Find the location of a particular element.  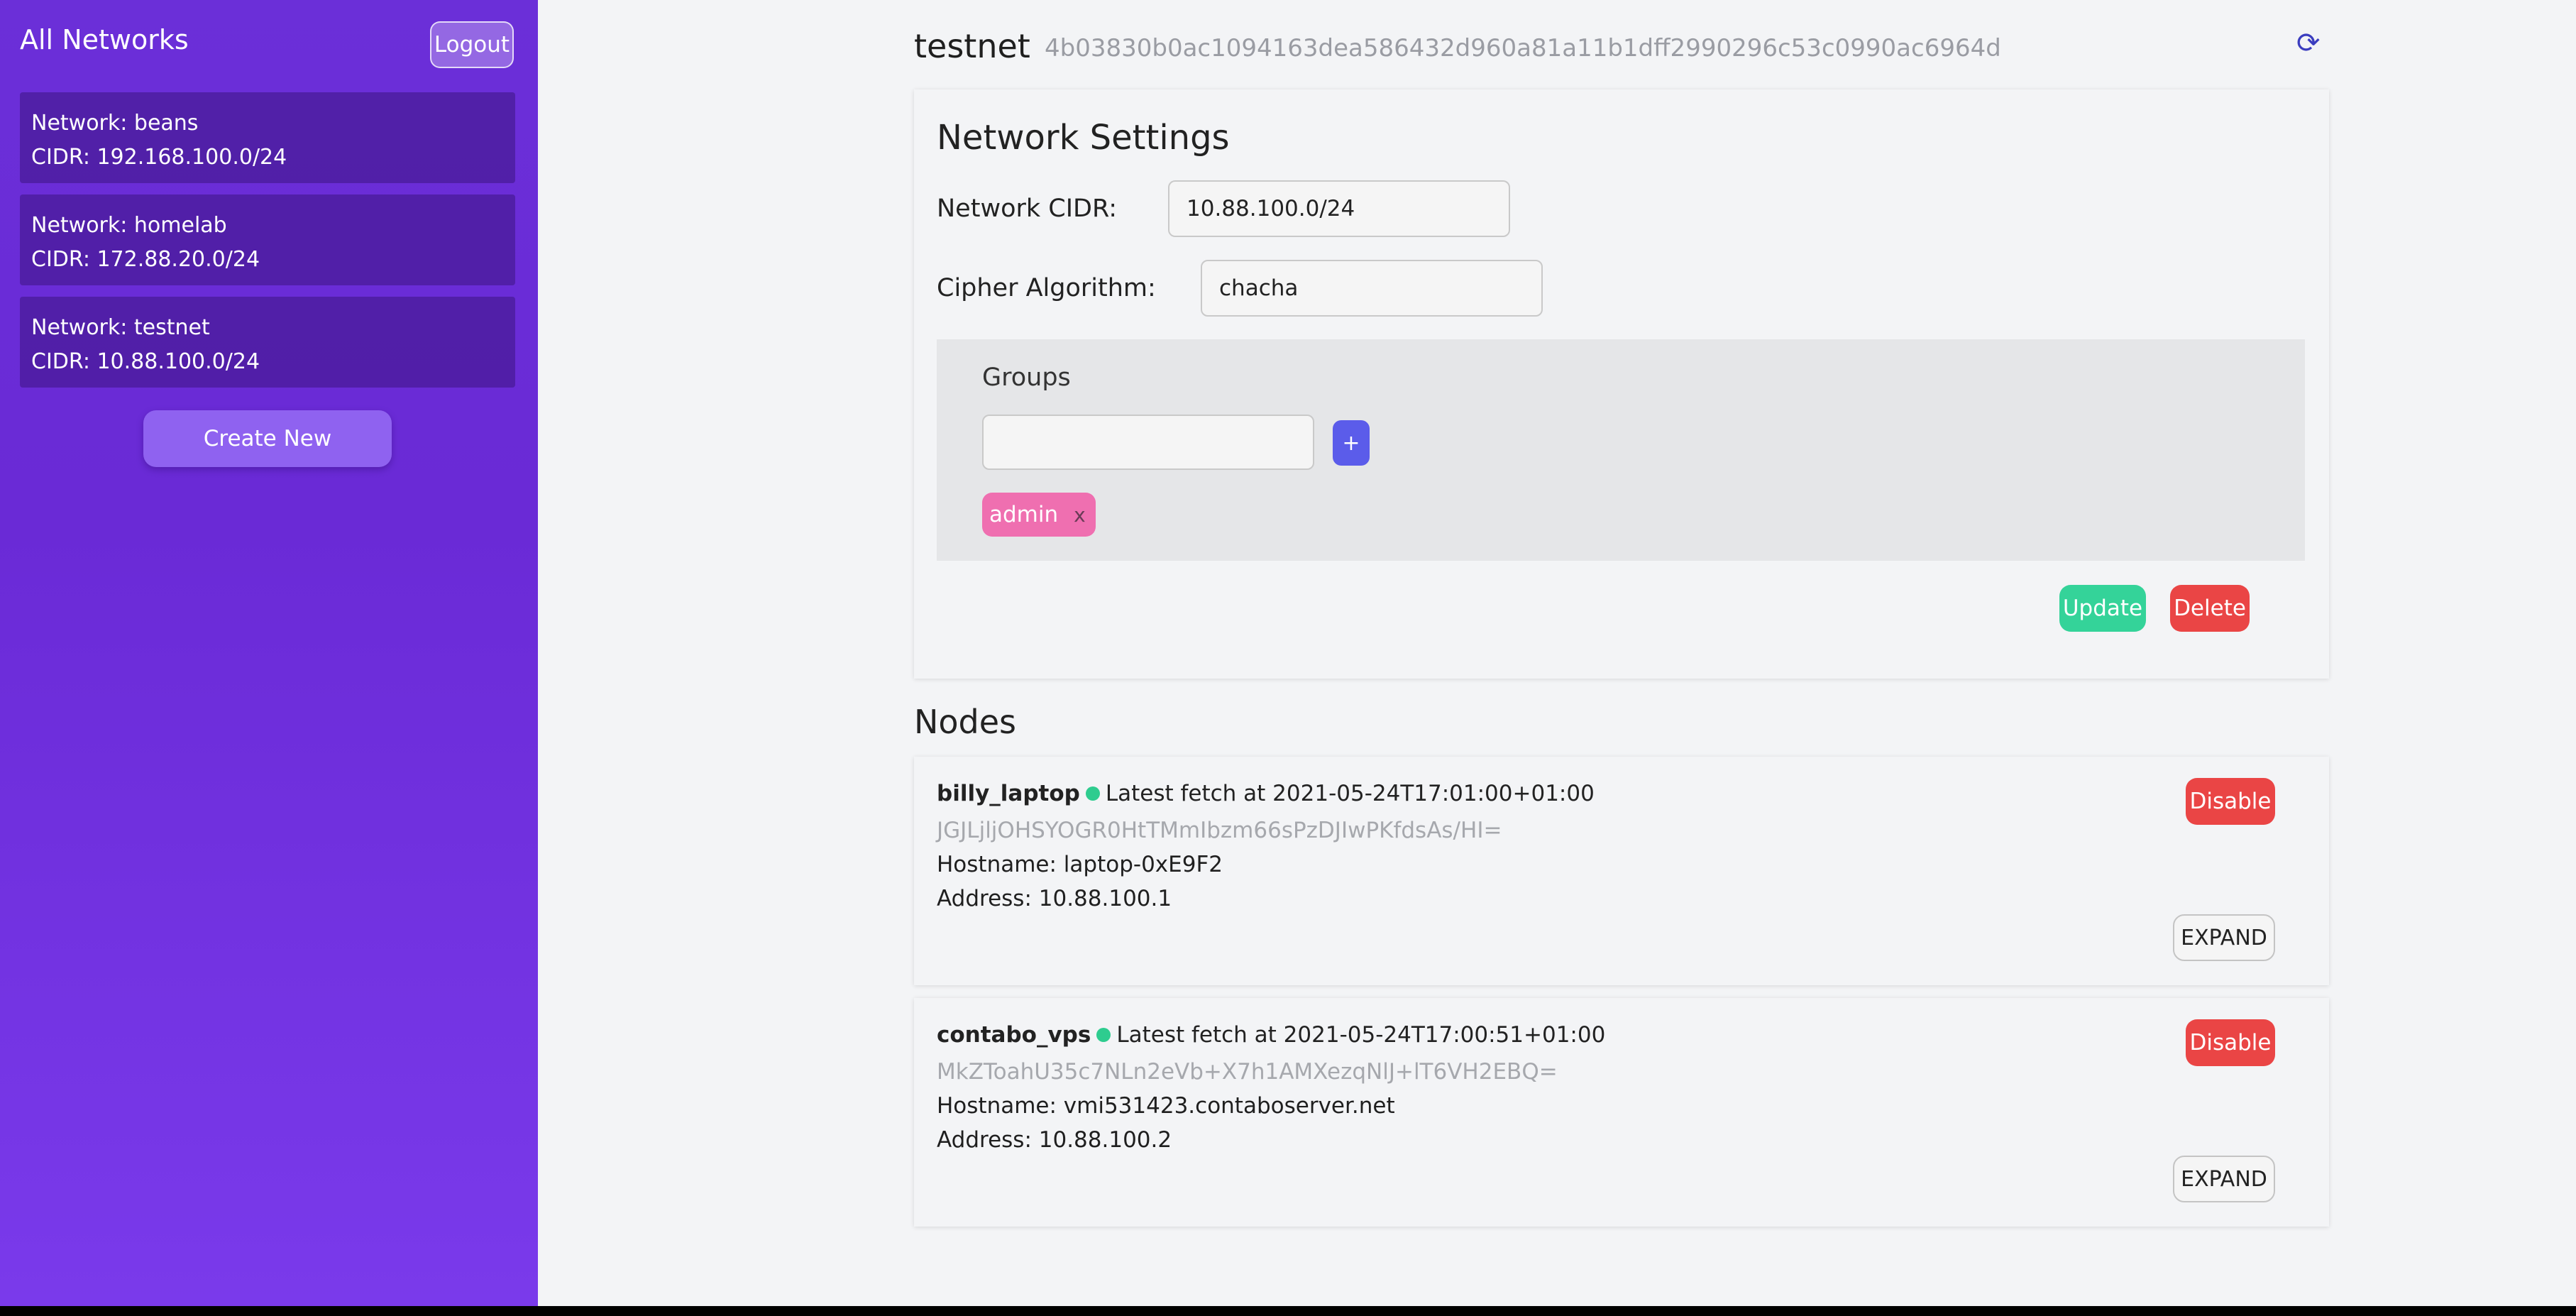

network-name: Network: beans is located at coordinates (115, 123).